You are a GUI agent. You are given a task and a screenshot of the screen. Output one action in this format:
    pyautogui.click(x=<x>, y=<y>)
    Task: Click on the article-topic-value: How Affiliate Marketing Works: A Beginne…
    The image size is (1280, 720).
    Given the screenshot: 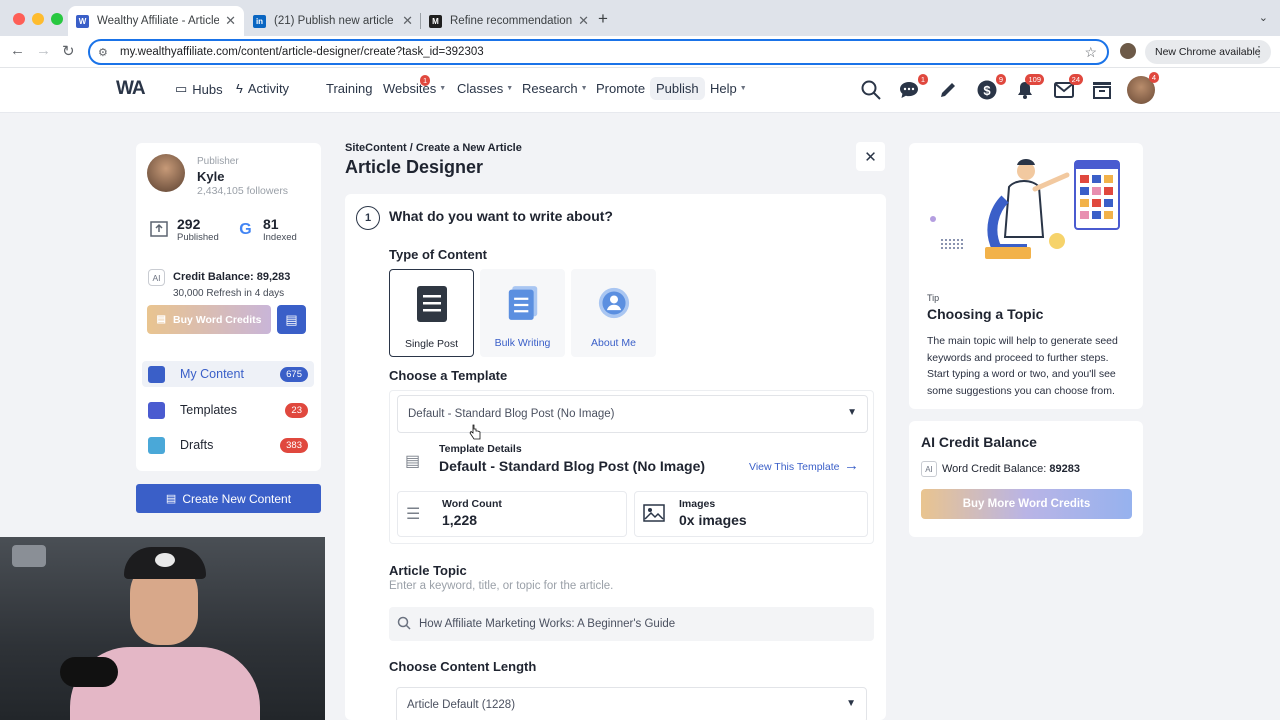 What is the action you would take?
    pyautogui.click(x=547, y=624)
    